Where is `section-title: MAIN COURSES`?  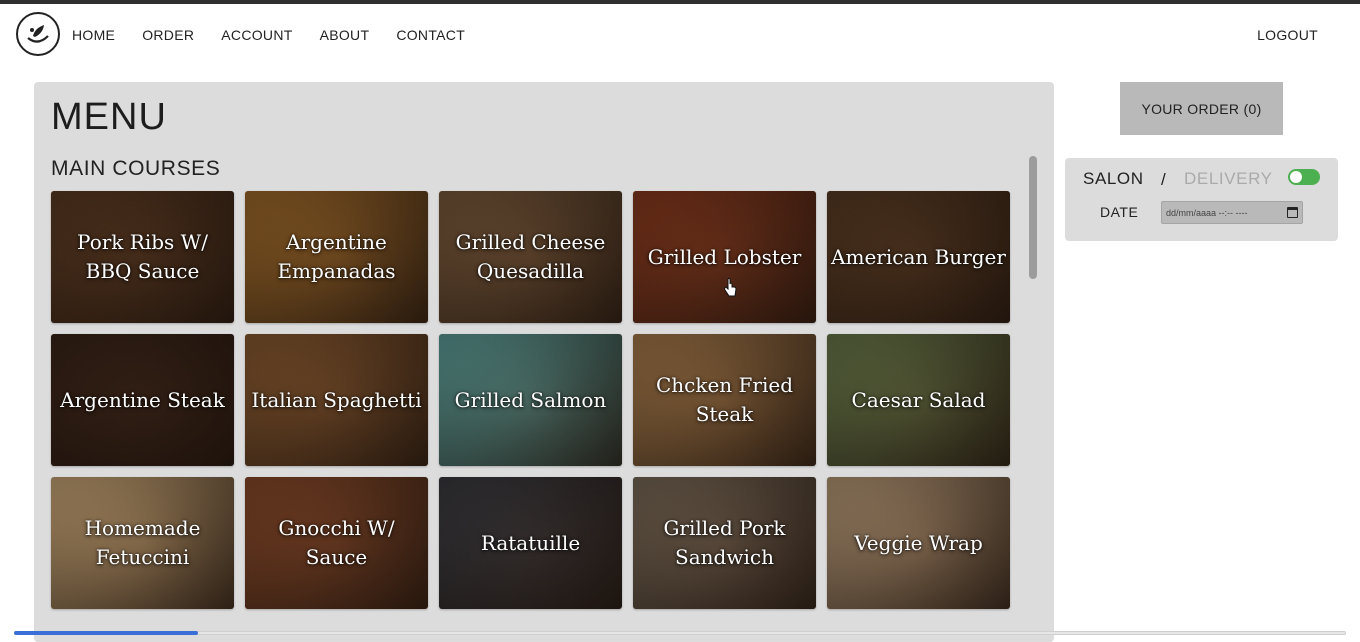
section-title: MAIN COURSES is located at coordinates (136, 168).